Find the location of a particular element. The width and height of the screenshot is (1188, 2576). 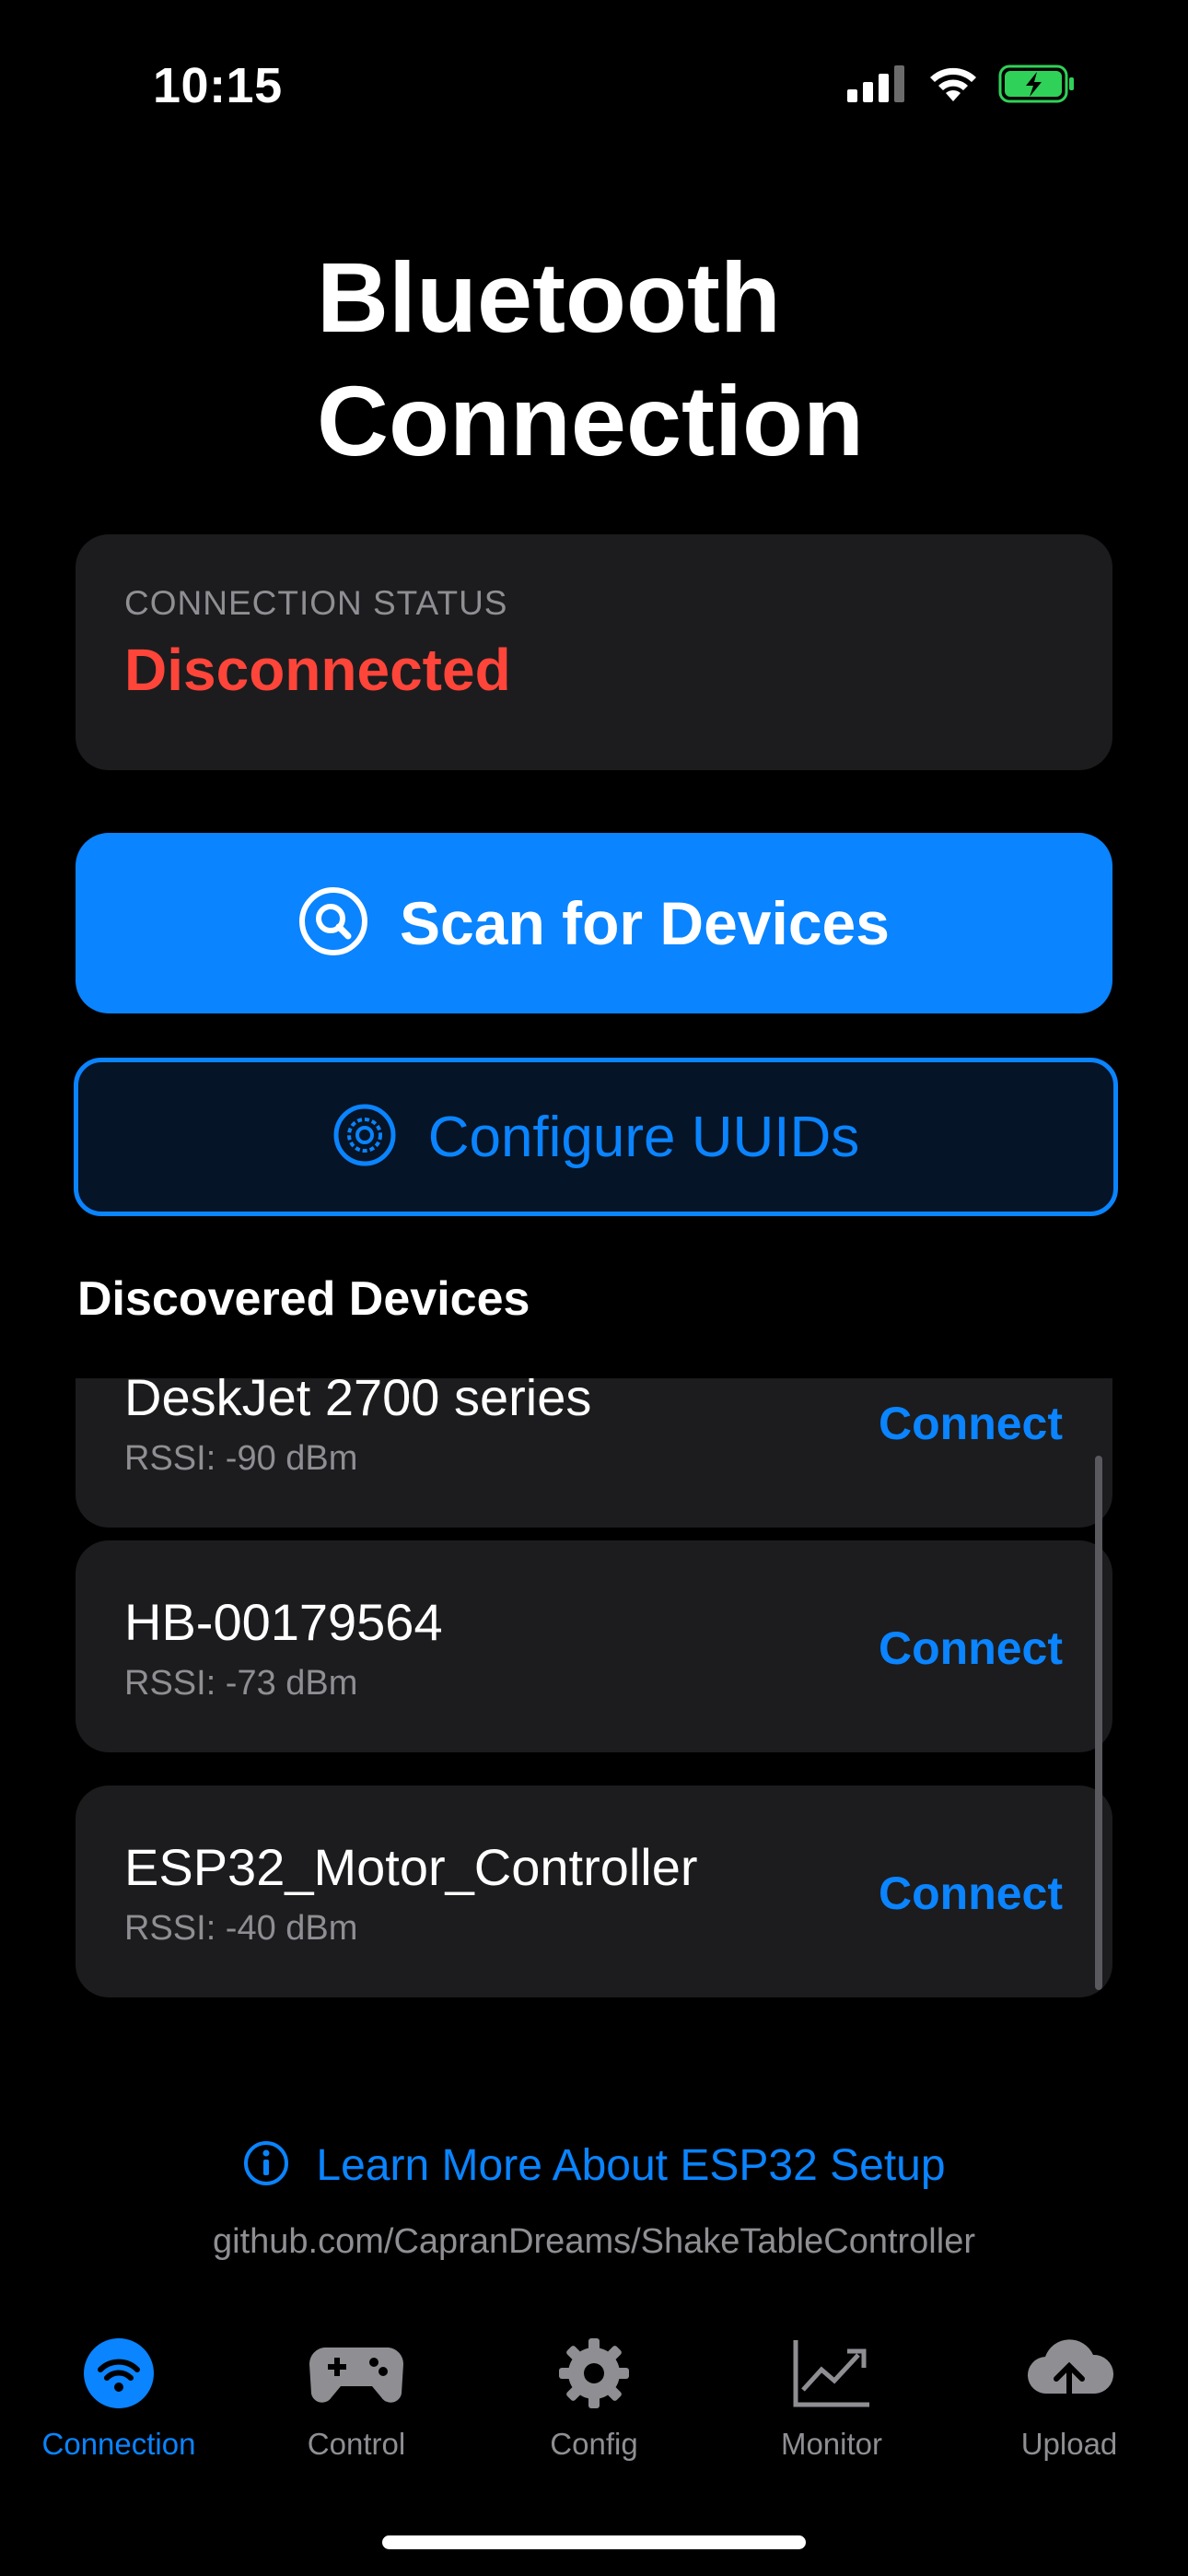

configure-uuids-button: Configure UUIDs is located at coordinates (596, 1137).